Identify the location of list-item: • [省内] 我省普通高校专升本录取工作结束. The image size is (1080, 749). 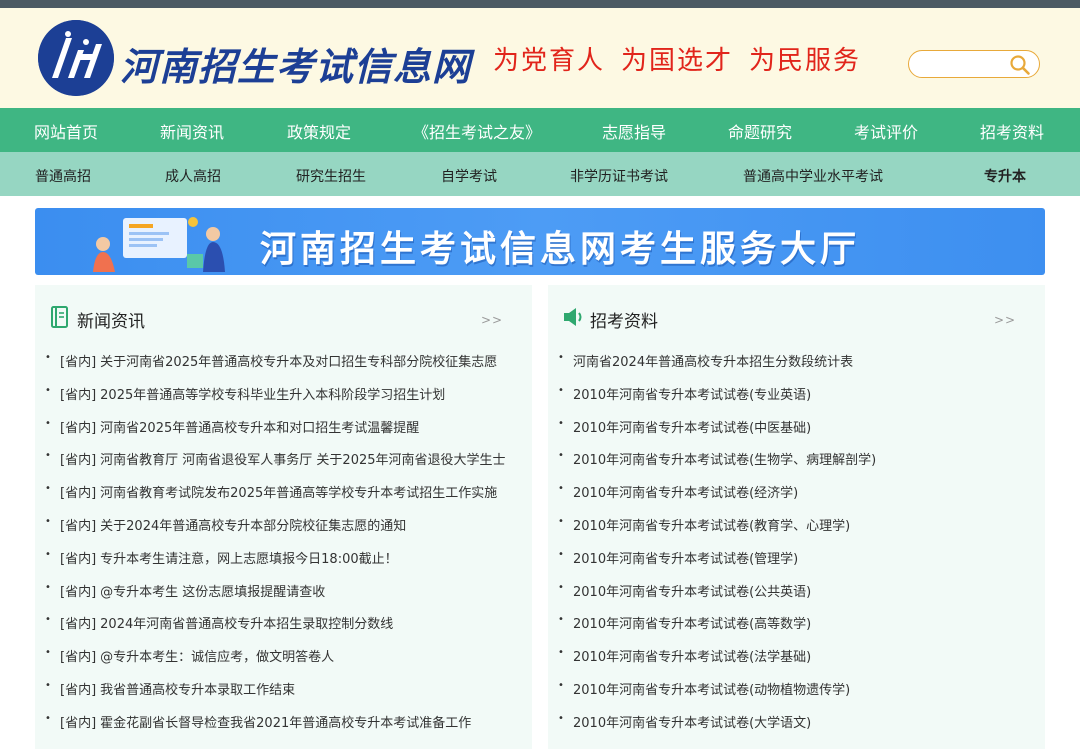
(283, 689).